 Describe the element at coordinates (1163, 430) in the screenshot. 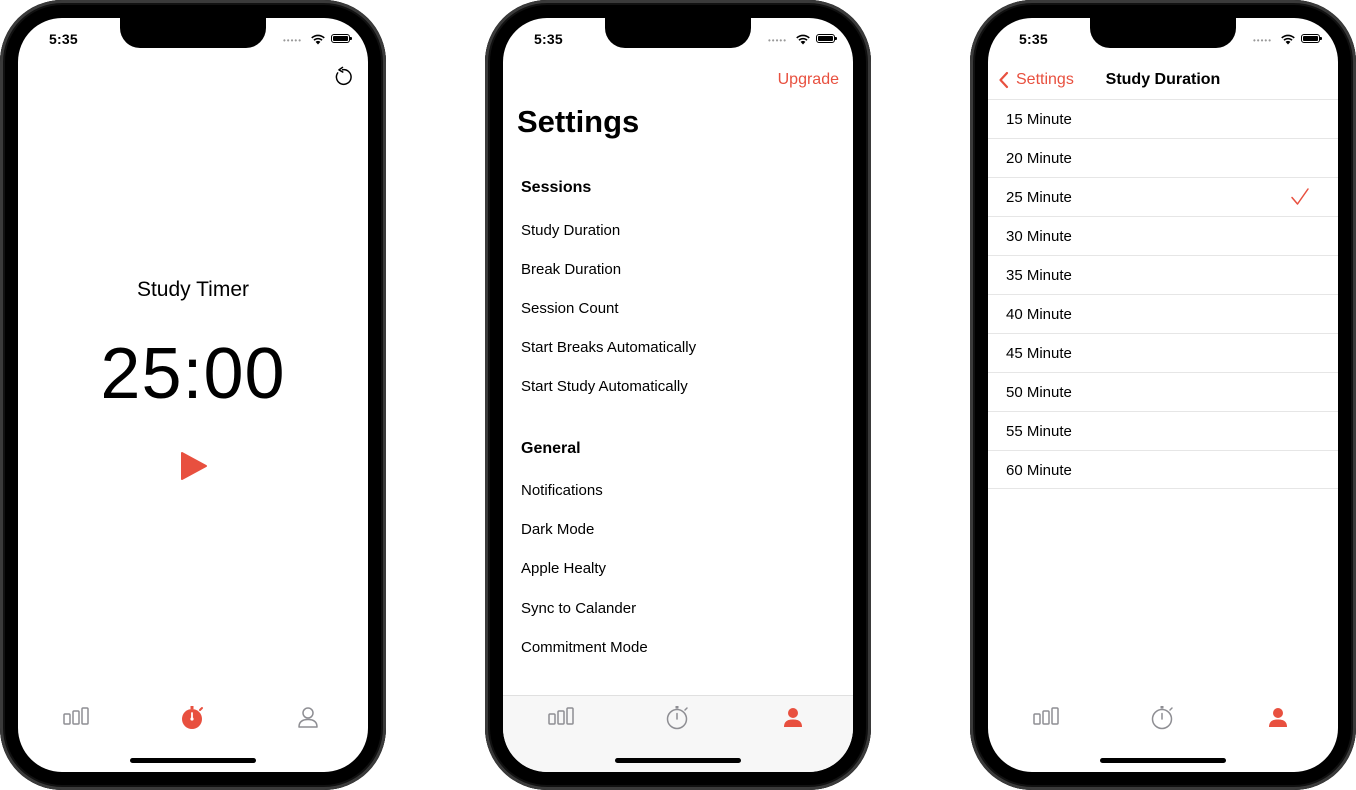

I see `list-item: 55 Minute` at that location.